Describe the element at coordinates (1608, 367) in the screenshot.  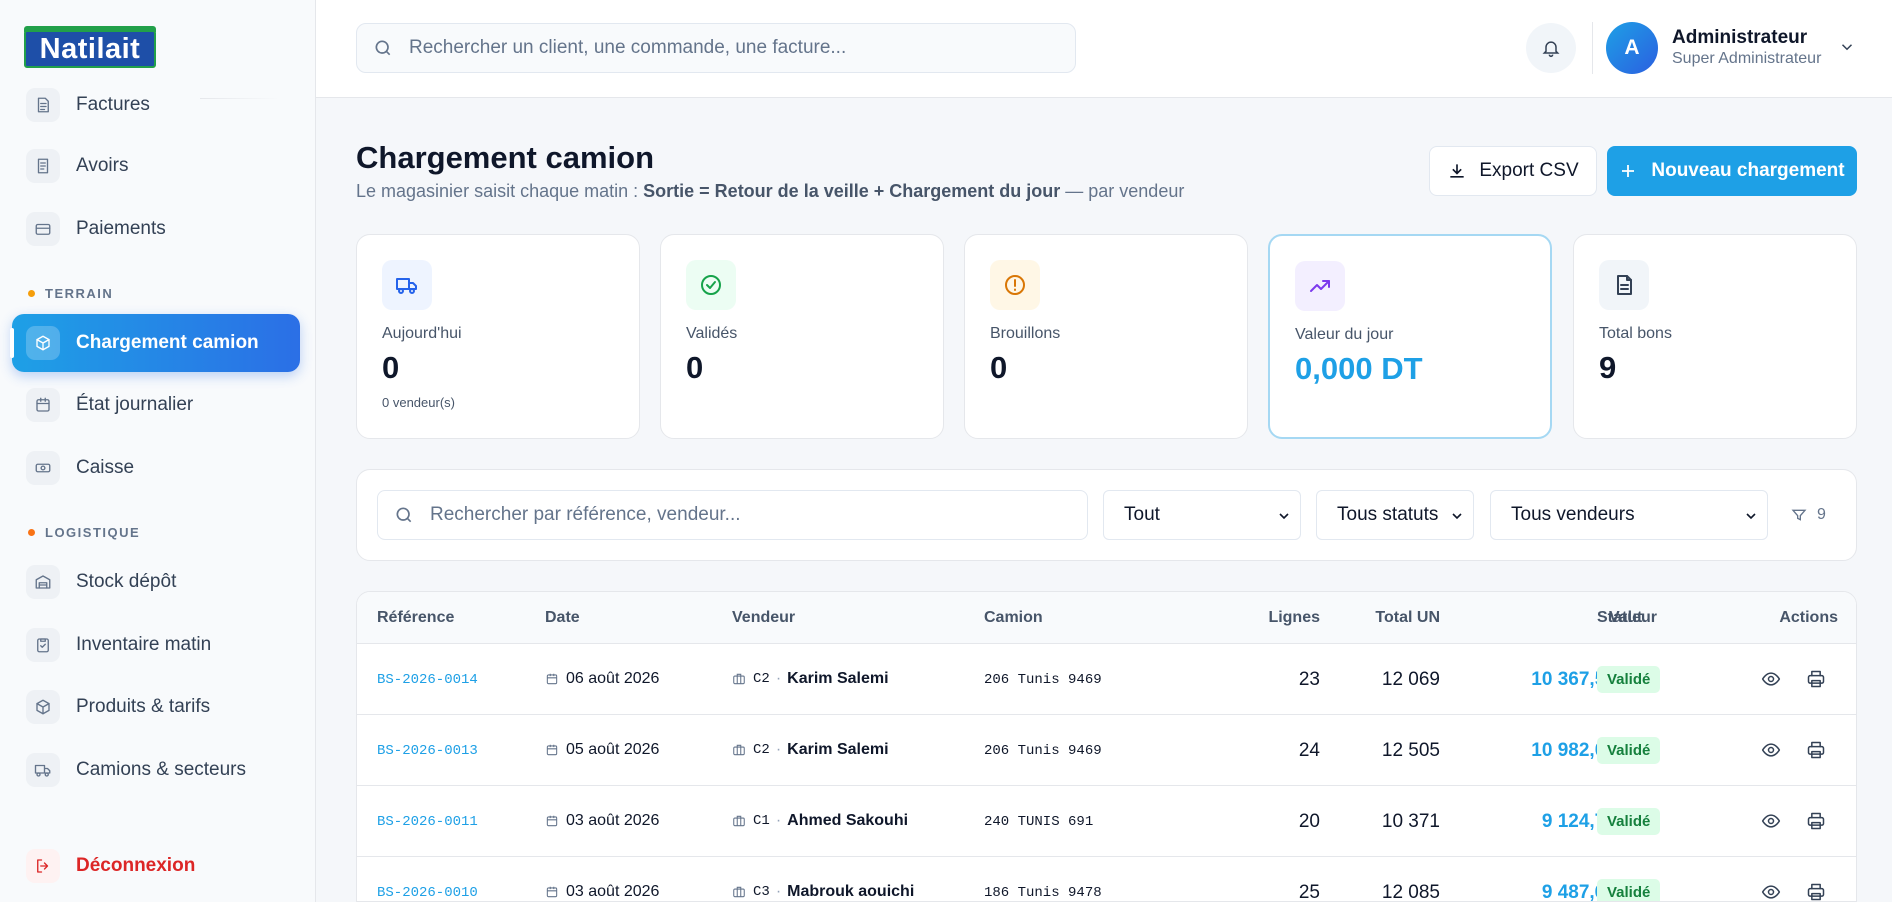
I see `stat-value: 9` at that location.